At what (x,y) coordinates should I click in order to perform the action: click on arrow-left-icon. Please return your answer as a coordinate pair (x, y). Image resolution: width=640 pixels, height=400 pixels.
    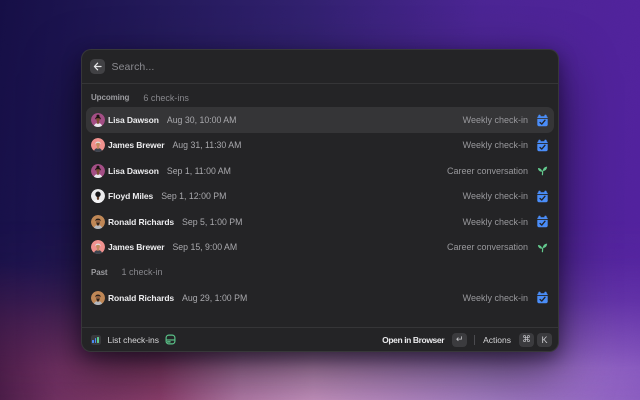
    Looking at the image, I should click on (97, 66).